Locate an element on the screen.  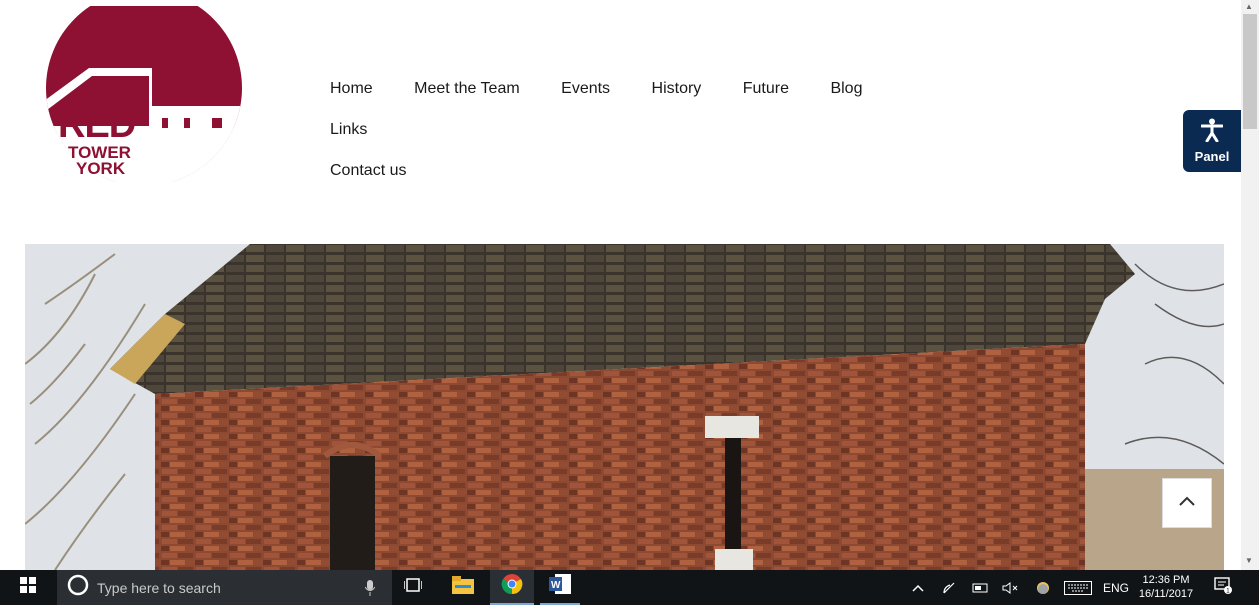
nav-blog: Blog is located at coordinates (846, 88).